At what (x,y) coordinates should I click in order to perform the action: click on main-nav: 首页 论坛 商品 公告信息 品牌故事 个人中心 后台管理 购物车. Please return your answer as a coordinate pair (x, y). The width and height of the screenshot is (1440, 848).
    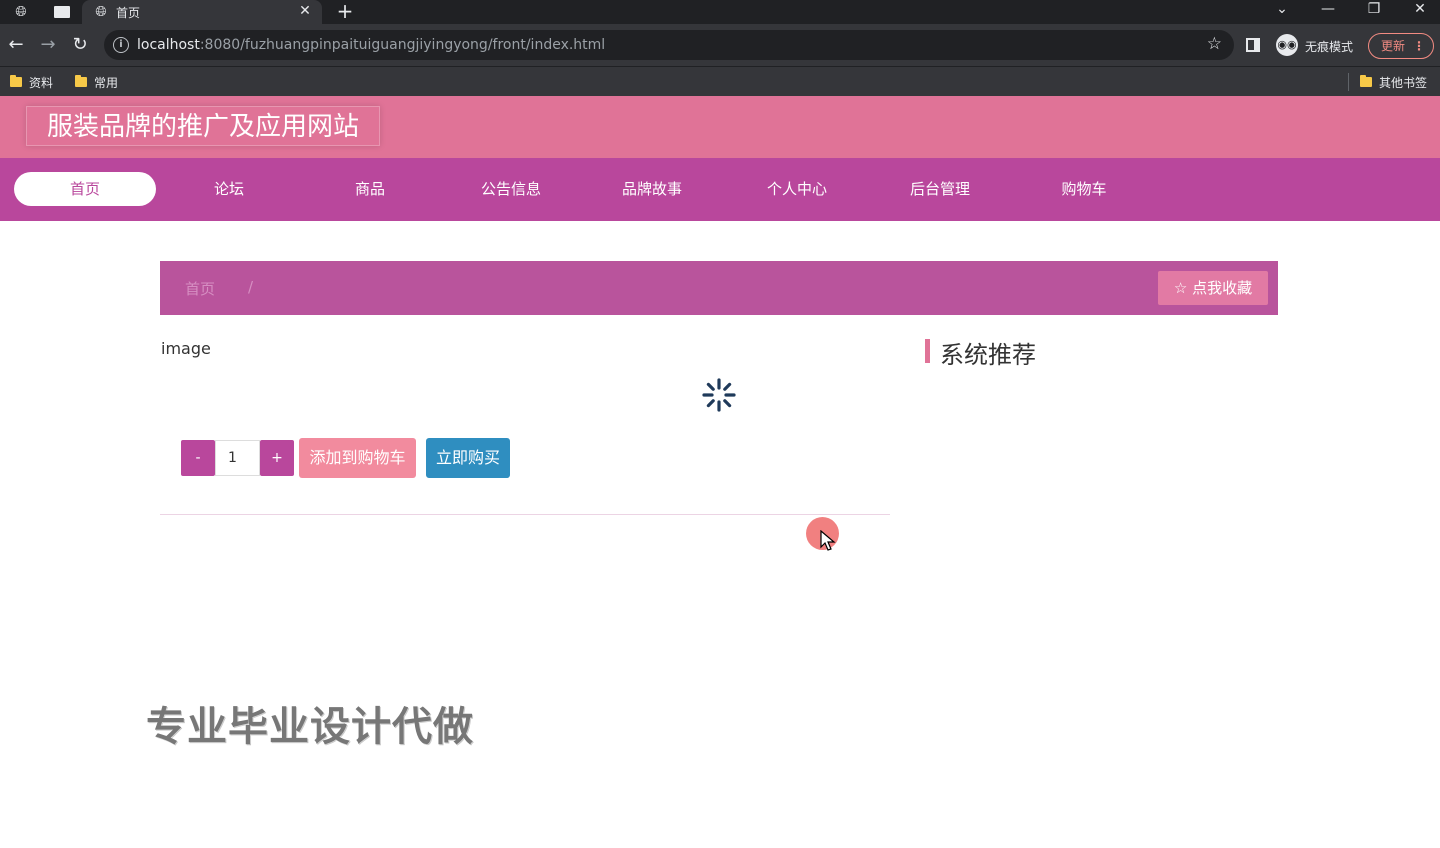
    Looking at the image, I should click on (720, 189).